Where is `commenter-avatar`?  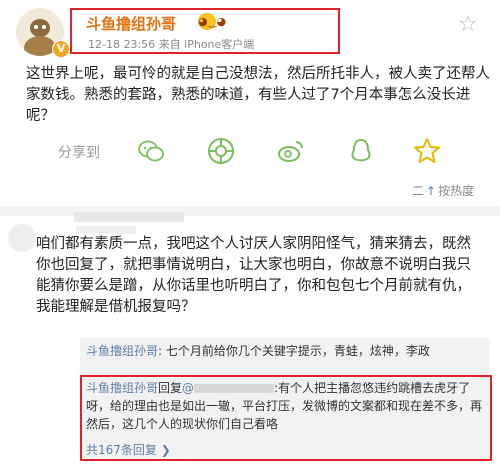
commenter-avatar is located at coordinates (22, 238).